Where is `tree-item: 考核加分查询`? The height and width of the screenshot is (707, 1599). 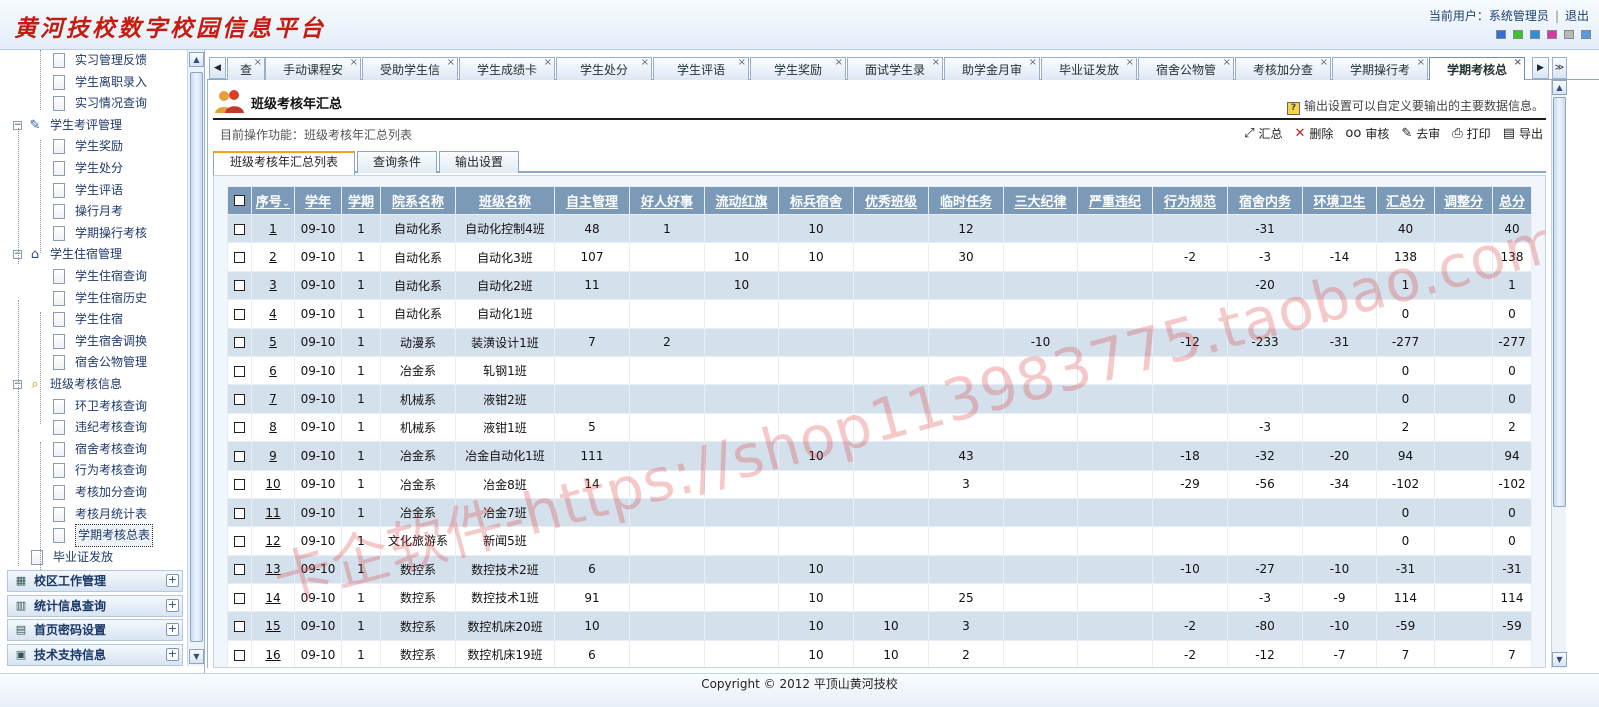 tree-item: 考核加分查询 is located at coordinates (100, 492).